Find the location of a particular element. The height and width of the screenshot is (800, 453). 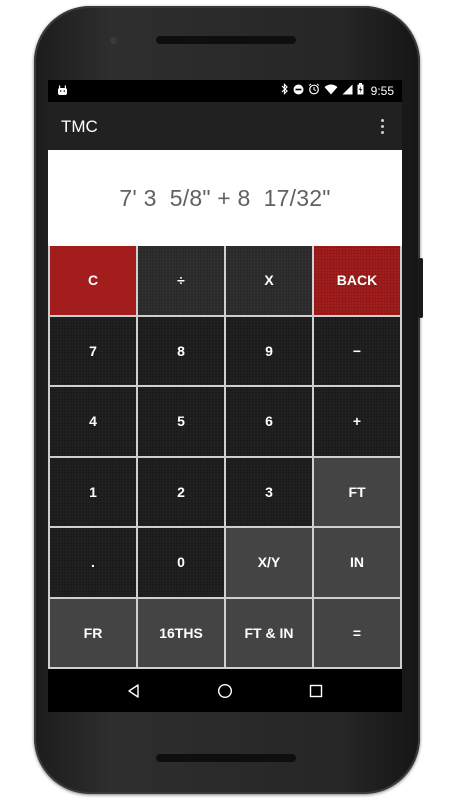

decimal-button: . is located at coordinates (93, 562).